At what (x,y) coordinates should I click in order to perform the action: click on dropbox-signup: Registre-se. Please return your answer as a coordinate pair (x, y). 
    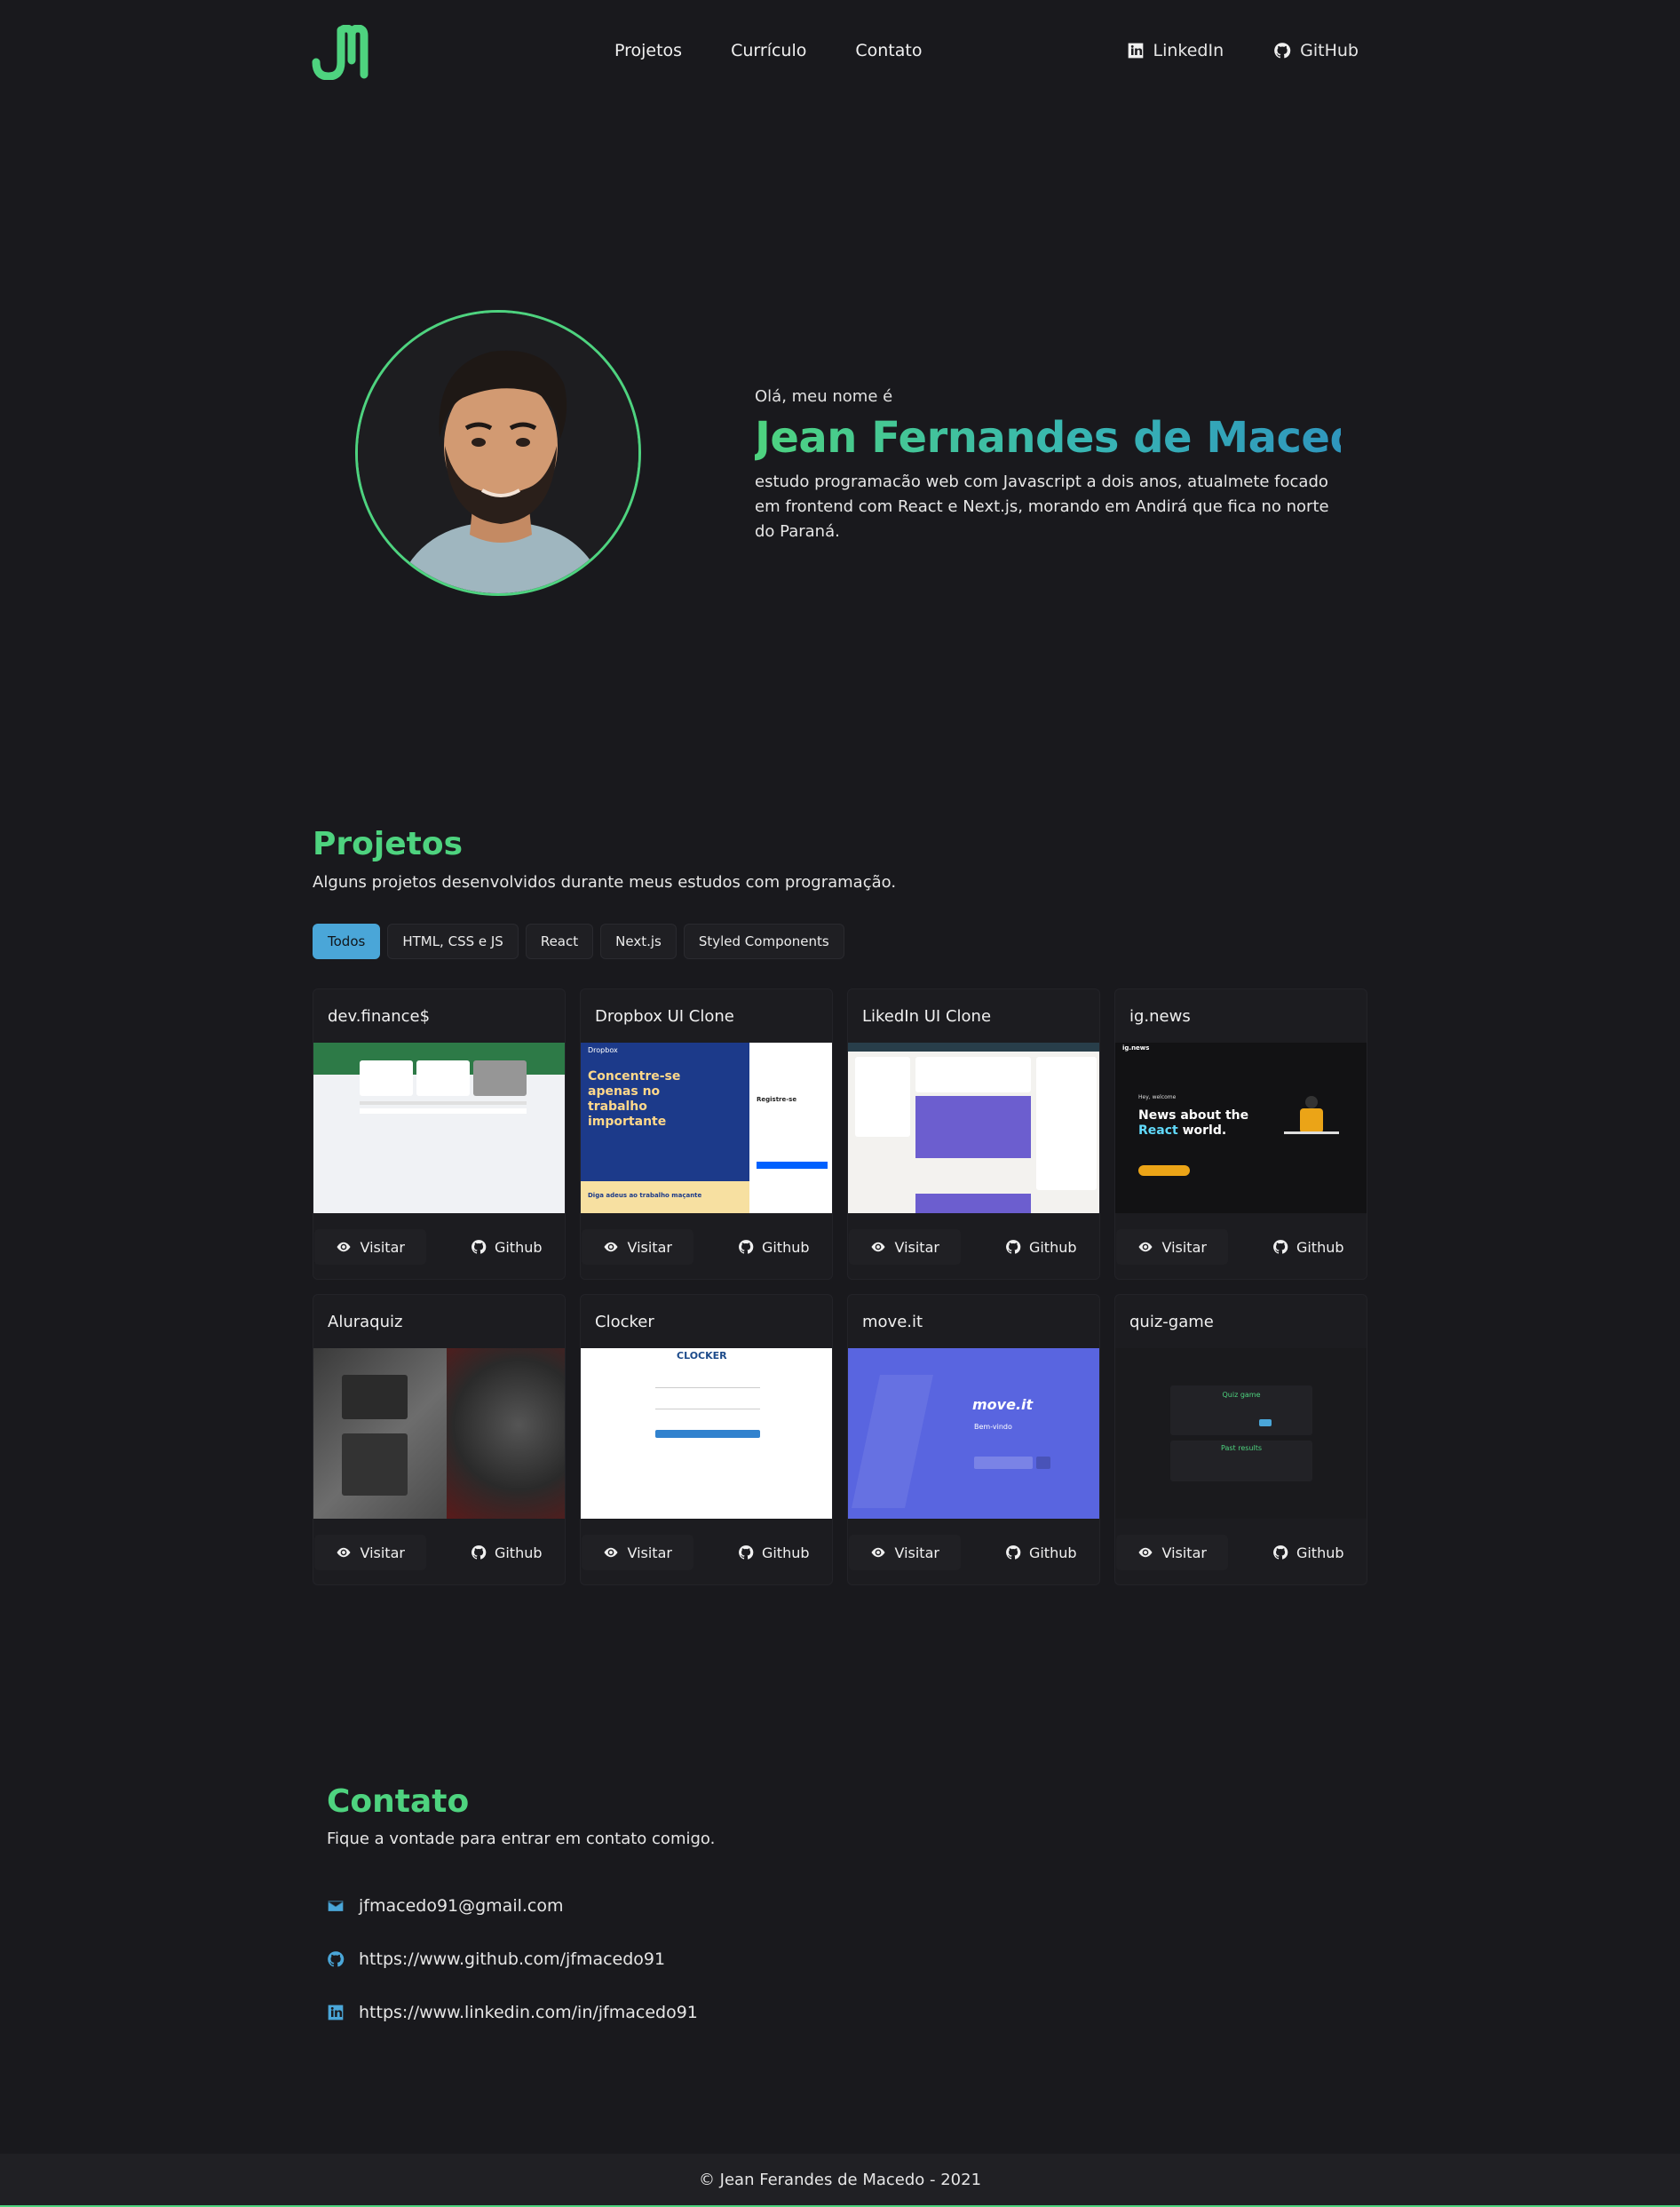
    Looking at the image, I should click on (777, 1099).